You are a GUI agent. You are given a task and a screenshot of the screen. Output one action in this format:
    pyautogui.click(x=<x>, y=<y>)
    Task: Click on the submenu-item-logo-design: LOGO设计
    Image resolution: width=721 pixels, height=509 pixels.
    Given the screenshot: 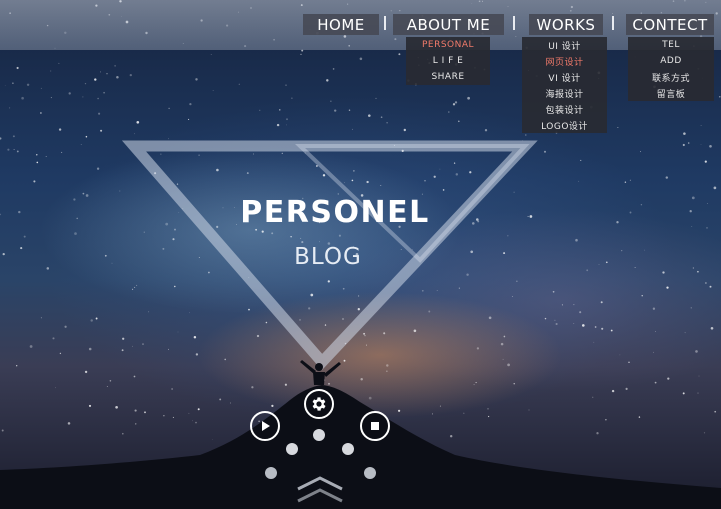 What is the action you would take?
    pyautogui.click(x=564, y=125)
    